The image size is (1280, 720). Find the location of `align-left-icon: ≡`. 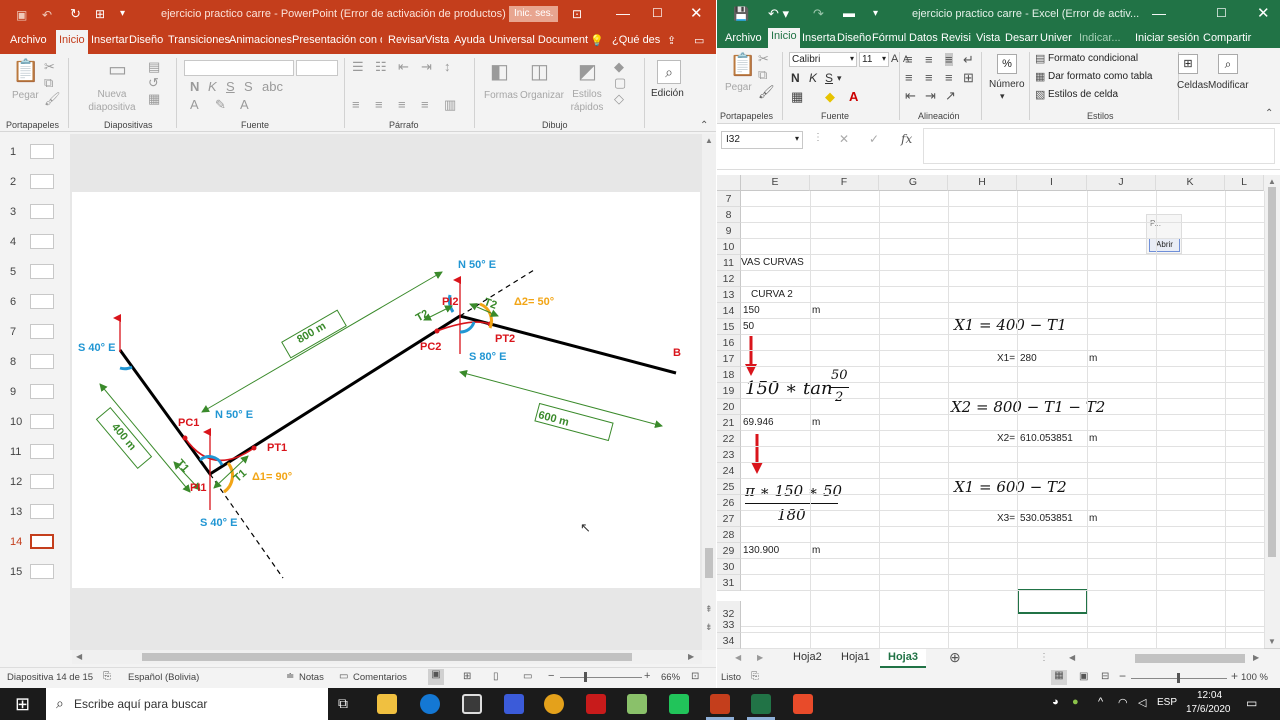

align-left-icon: ≡ is located at coordinates (356, 104).